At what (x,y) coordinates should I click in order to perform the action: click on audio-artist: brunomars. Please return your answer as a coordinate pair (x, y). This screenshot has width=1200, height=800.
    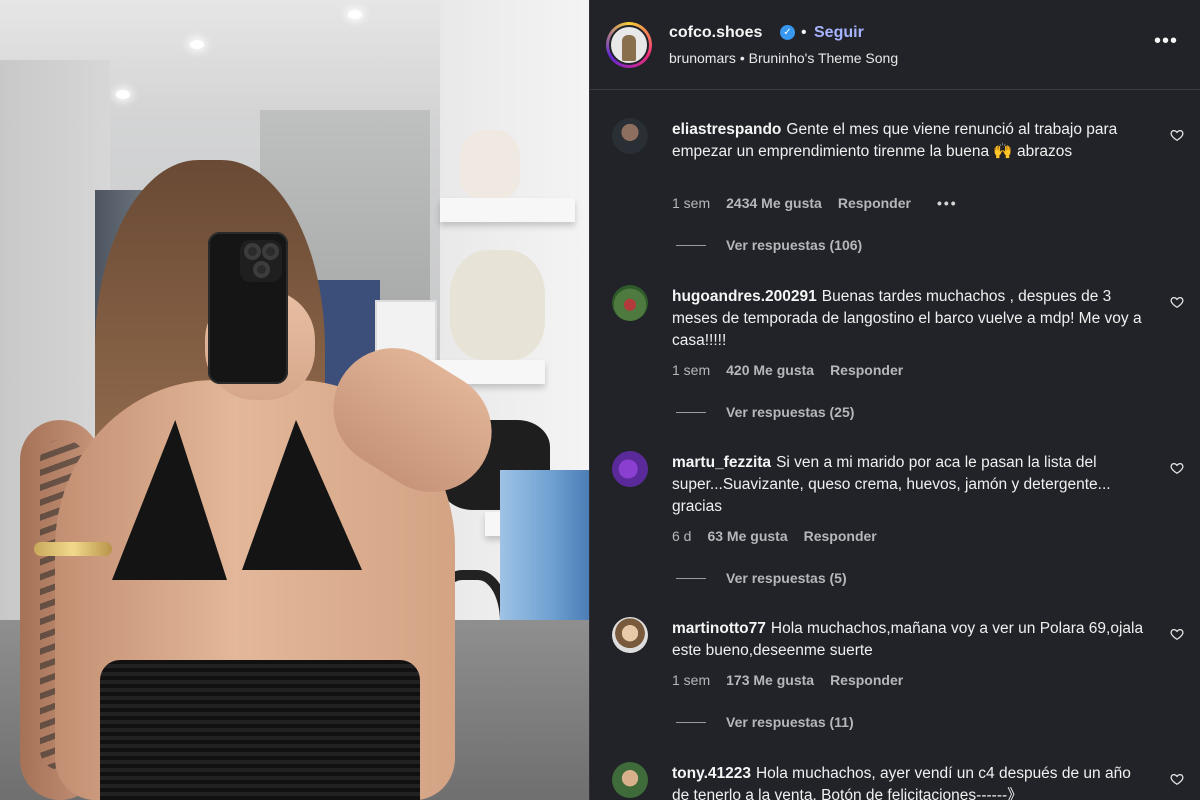
    Looking at the image, I should click on (702, 58).